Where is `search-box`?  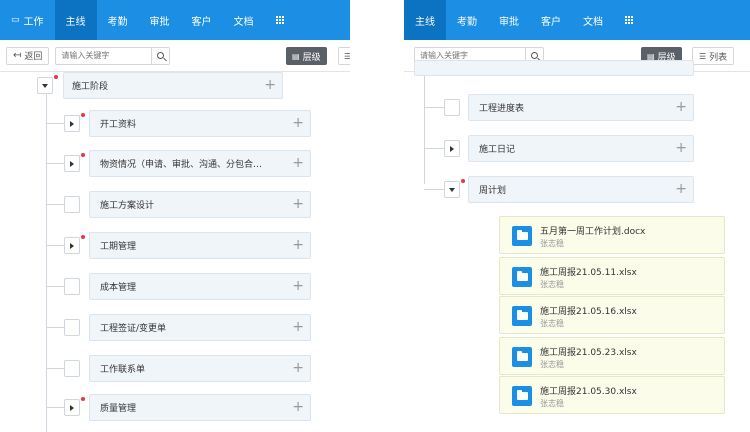
search-box is located at coordinates (113, 55).